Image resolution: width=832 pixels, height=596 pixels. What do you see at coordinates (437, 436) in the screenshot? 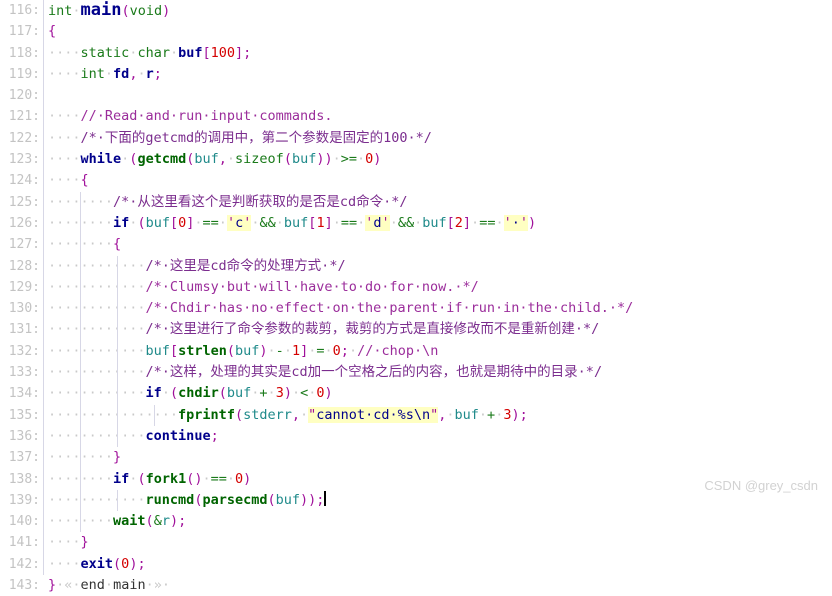
I see `line-content: ············continue;` at bounding box center [437, 436].